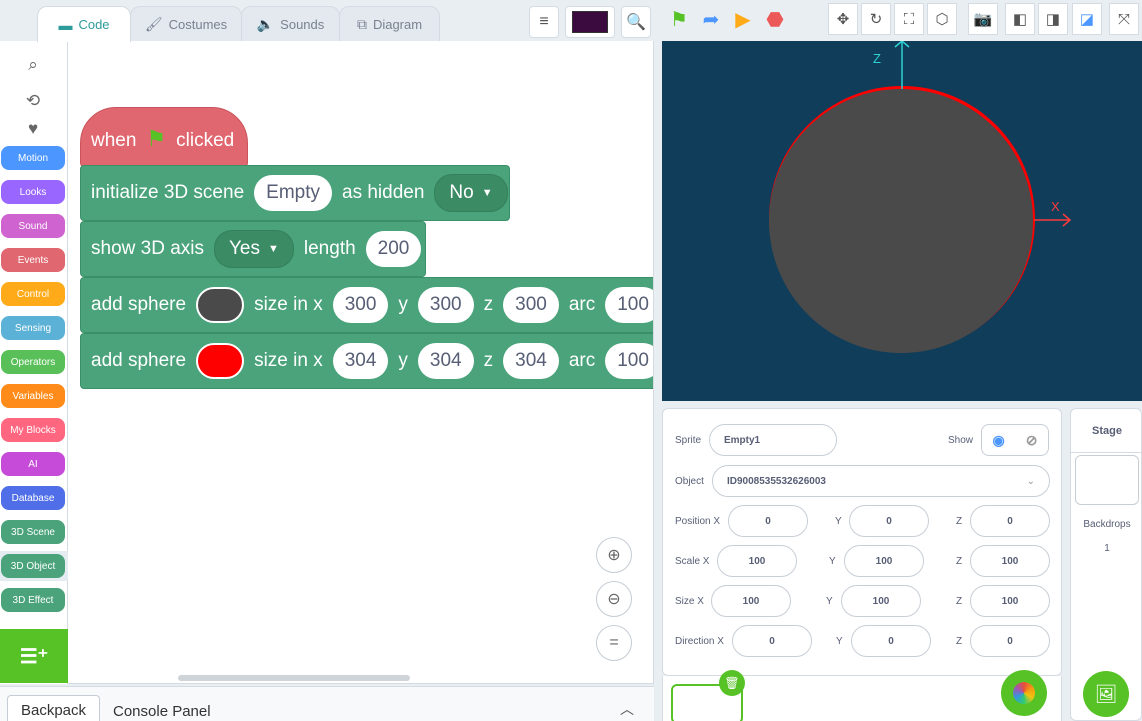  I want to click on tab-costumes: 🖌 Costumes, so click(186, 23).